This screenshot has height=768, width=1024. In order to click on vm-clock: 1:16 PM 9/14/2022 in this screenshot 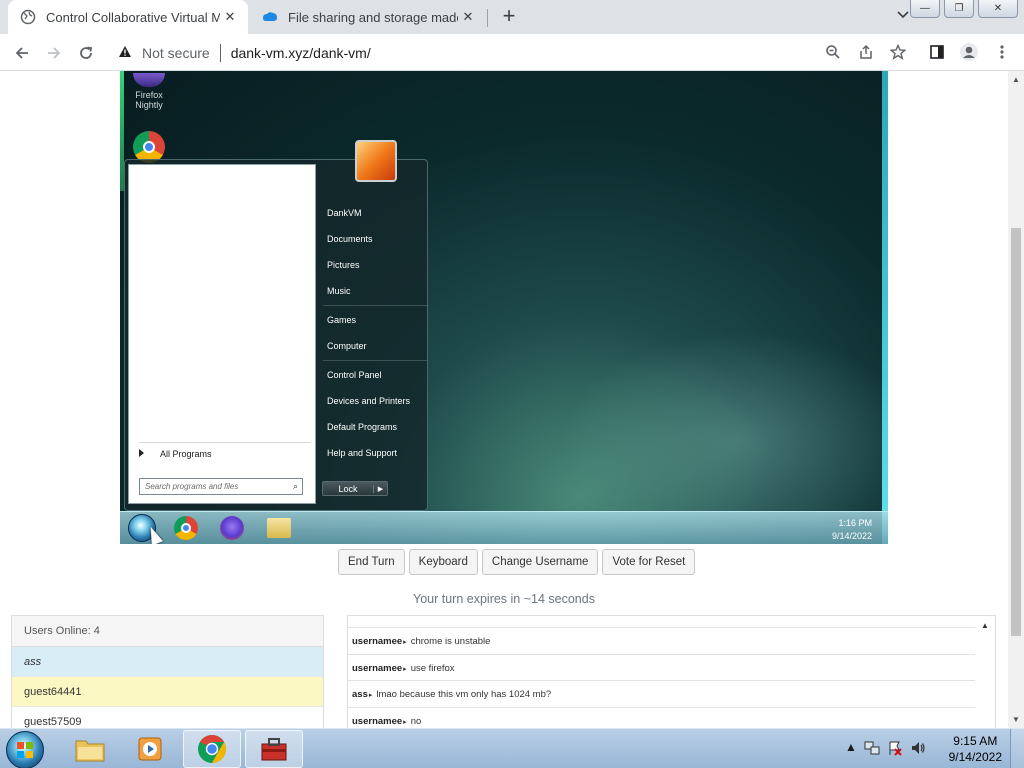, I will do `click(852, 530)`.